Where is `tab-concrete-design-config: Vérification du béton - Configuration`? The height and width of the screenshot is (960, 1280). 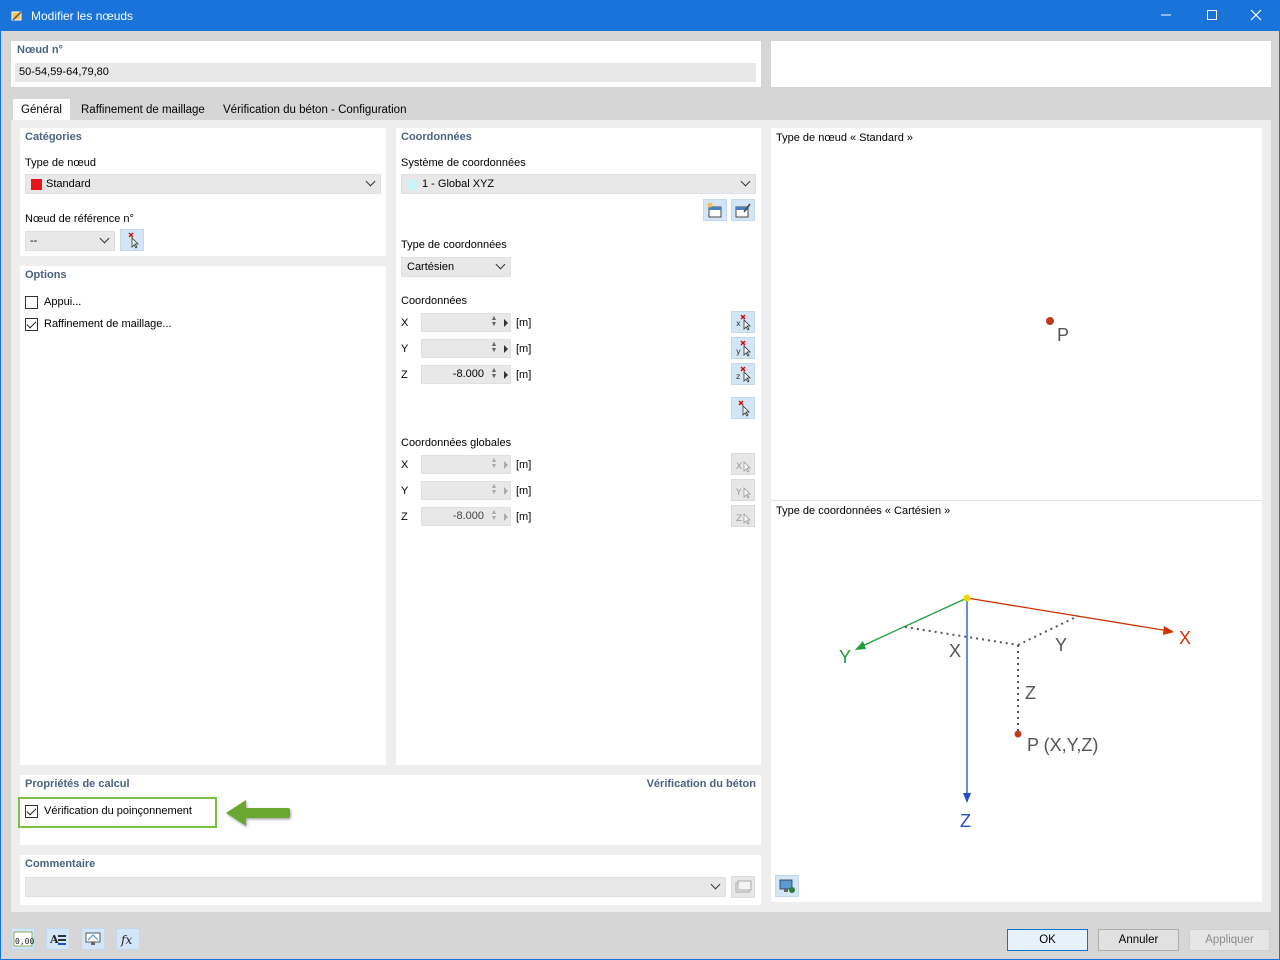 tab-concrete-design-config: Vérification du béton - Configuration is located at coordinates (315, 110).